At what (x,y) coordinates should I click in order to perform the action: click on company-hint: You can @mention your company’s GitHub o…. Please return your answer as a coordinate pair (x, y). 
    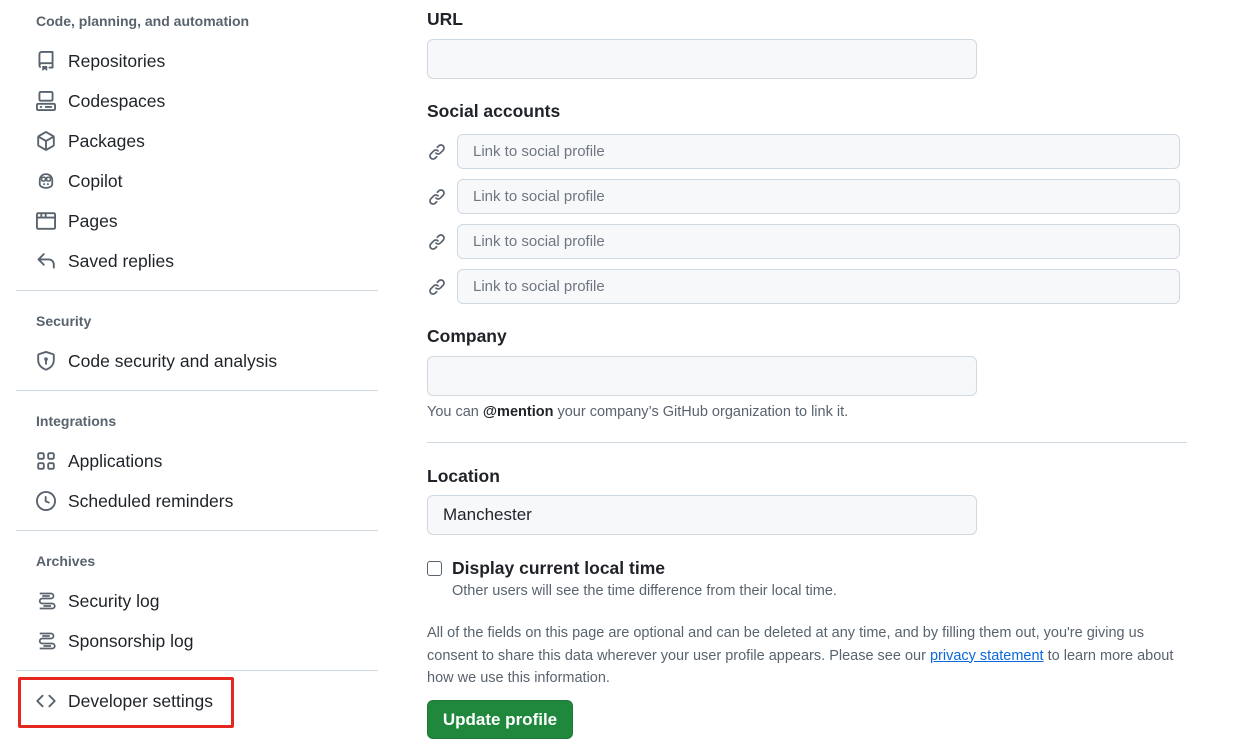
    Looking at the image, I should click on (637, 412).